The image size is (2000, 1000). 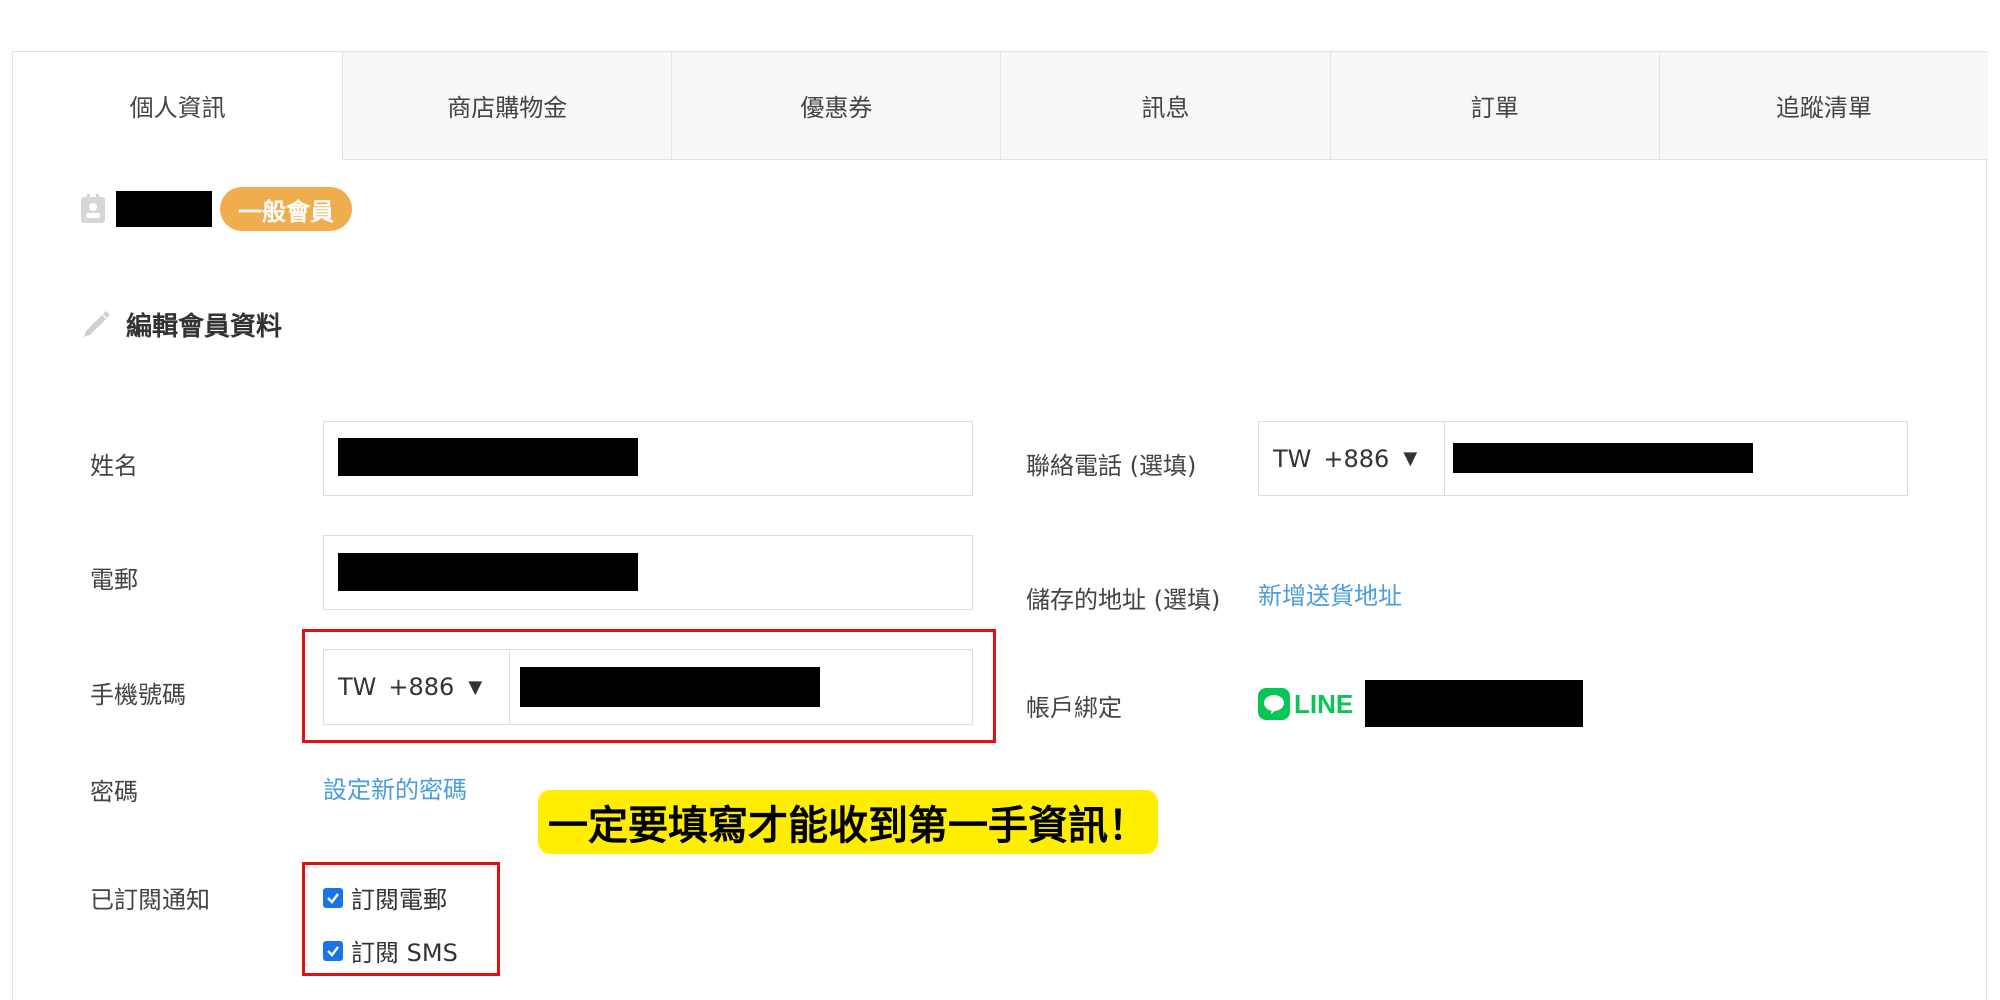 I want to click on subscribe-sms-row: 訂閱 SMS, so click(x=390, y=950).